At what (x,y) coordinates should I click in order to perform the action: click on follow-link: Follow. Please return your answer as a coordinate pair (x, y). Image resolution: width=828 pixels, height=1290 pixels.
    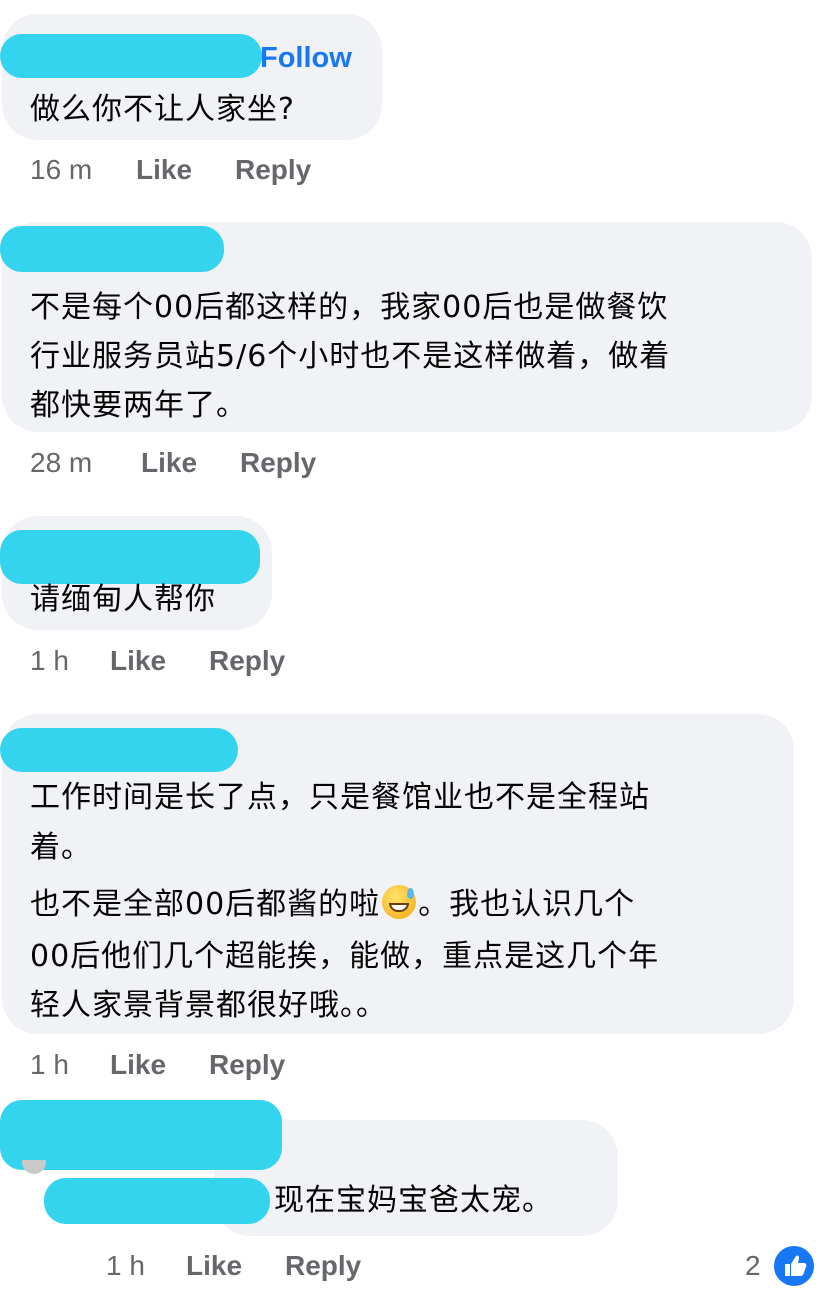
    Looking at the image, I should click on (306, 58).